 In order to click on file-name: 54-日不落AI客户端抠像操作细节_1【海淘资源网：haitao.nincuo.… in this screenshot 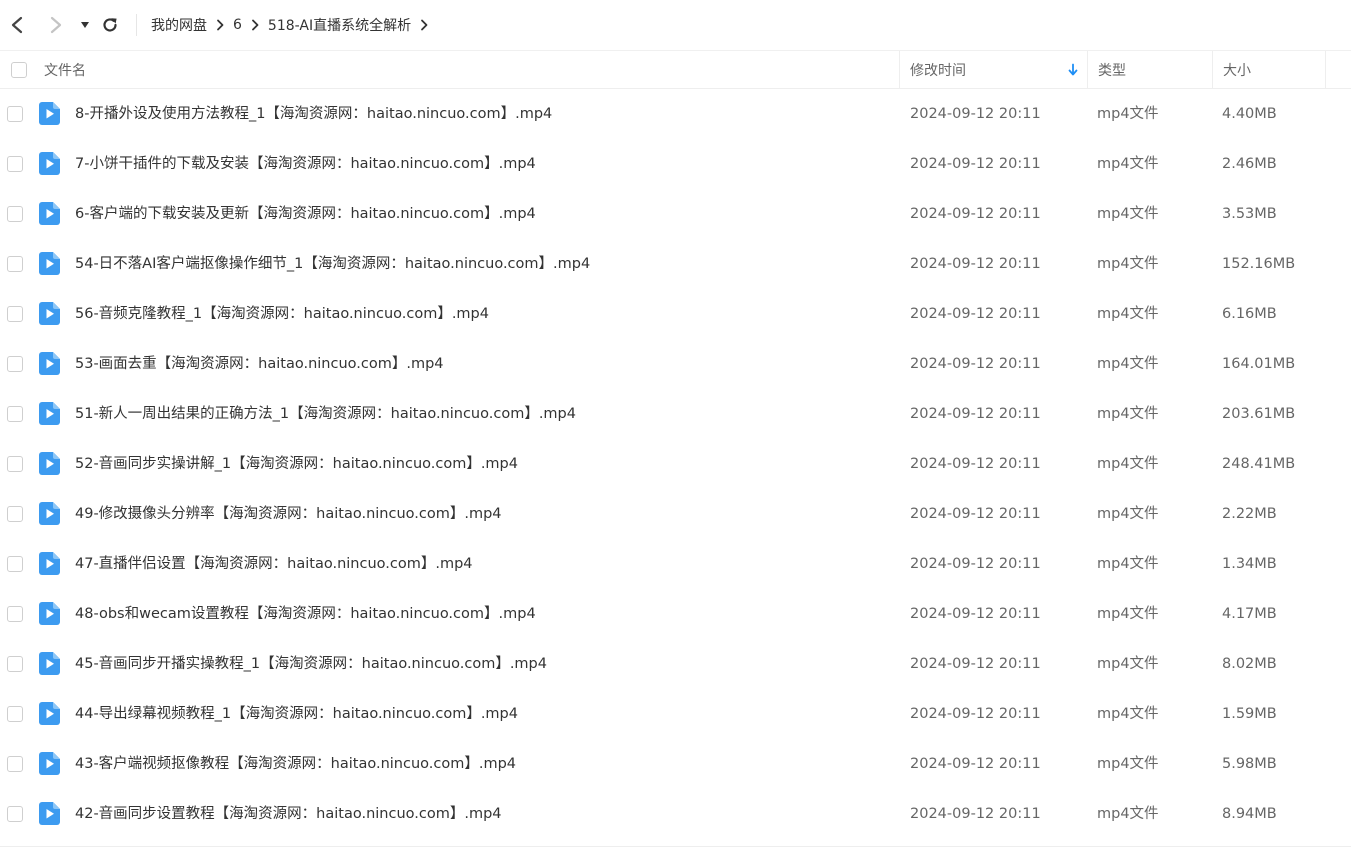, I will do `click(332, 264)`.